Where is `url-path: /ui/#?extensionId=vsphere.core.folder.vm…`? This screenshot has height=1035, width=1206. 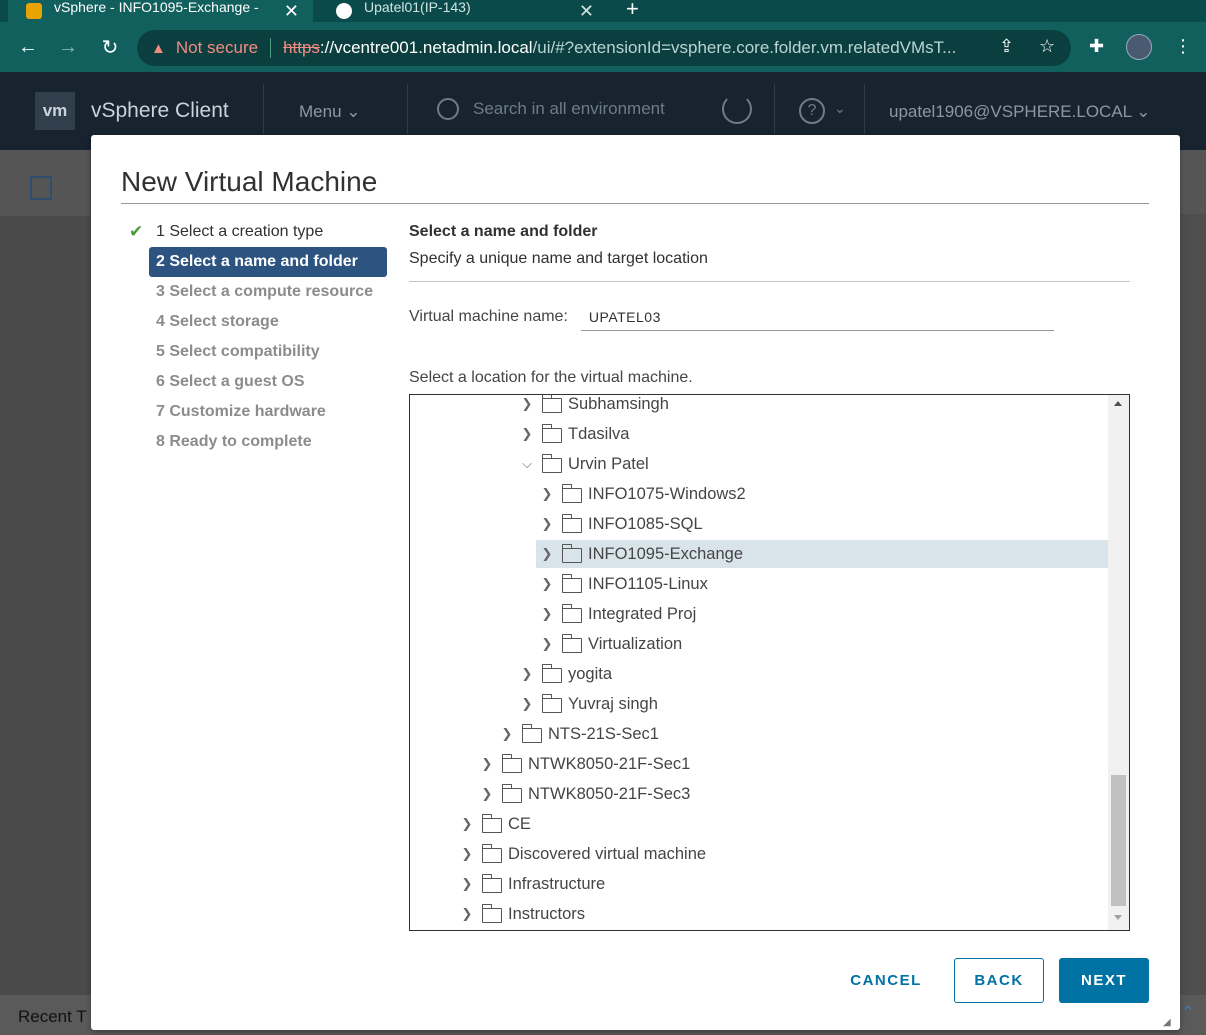
url-path: /ui/#?extensionId=vsphere.core.folder.vm… is located at coordinates (744, 47).